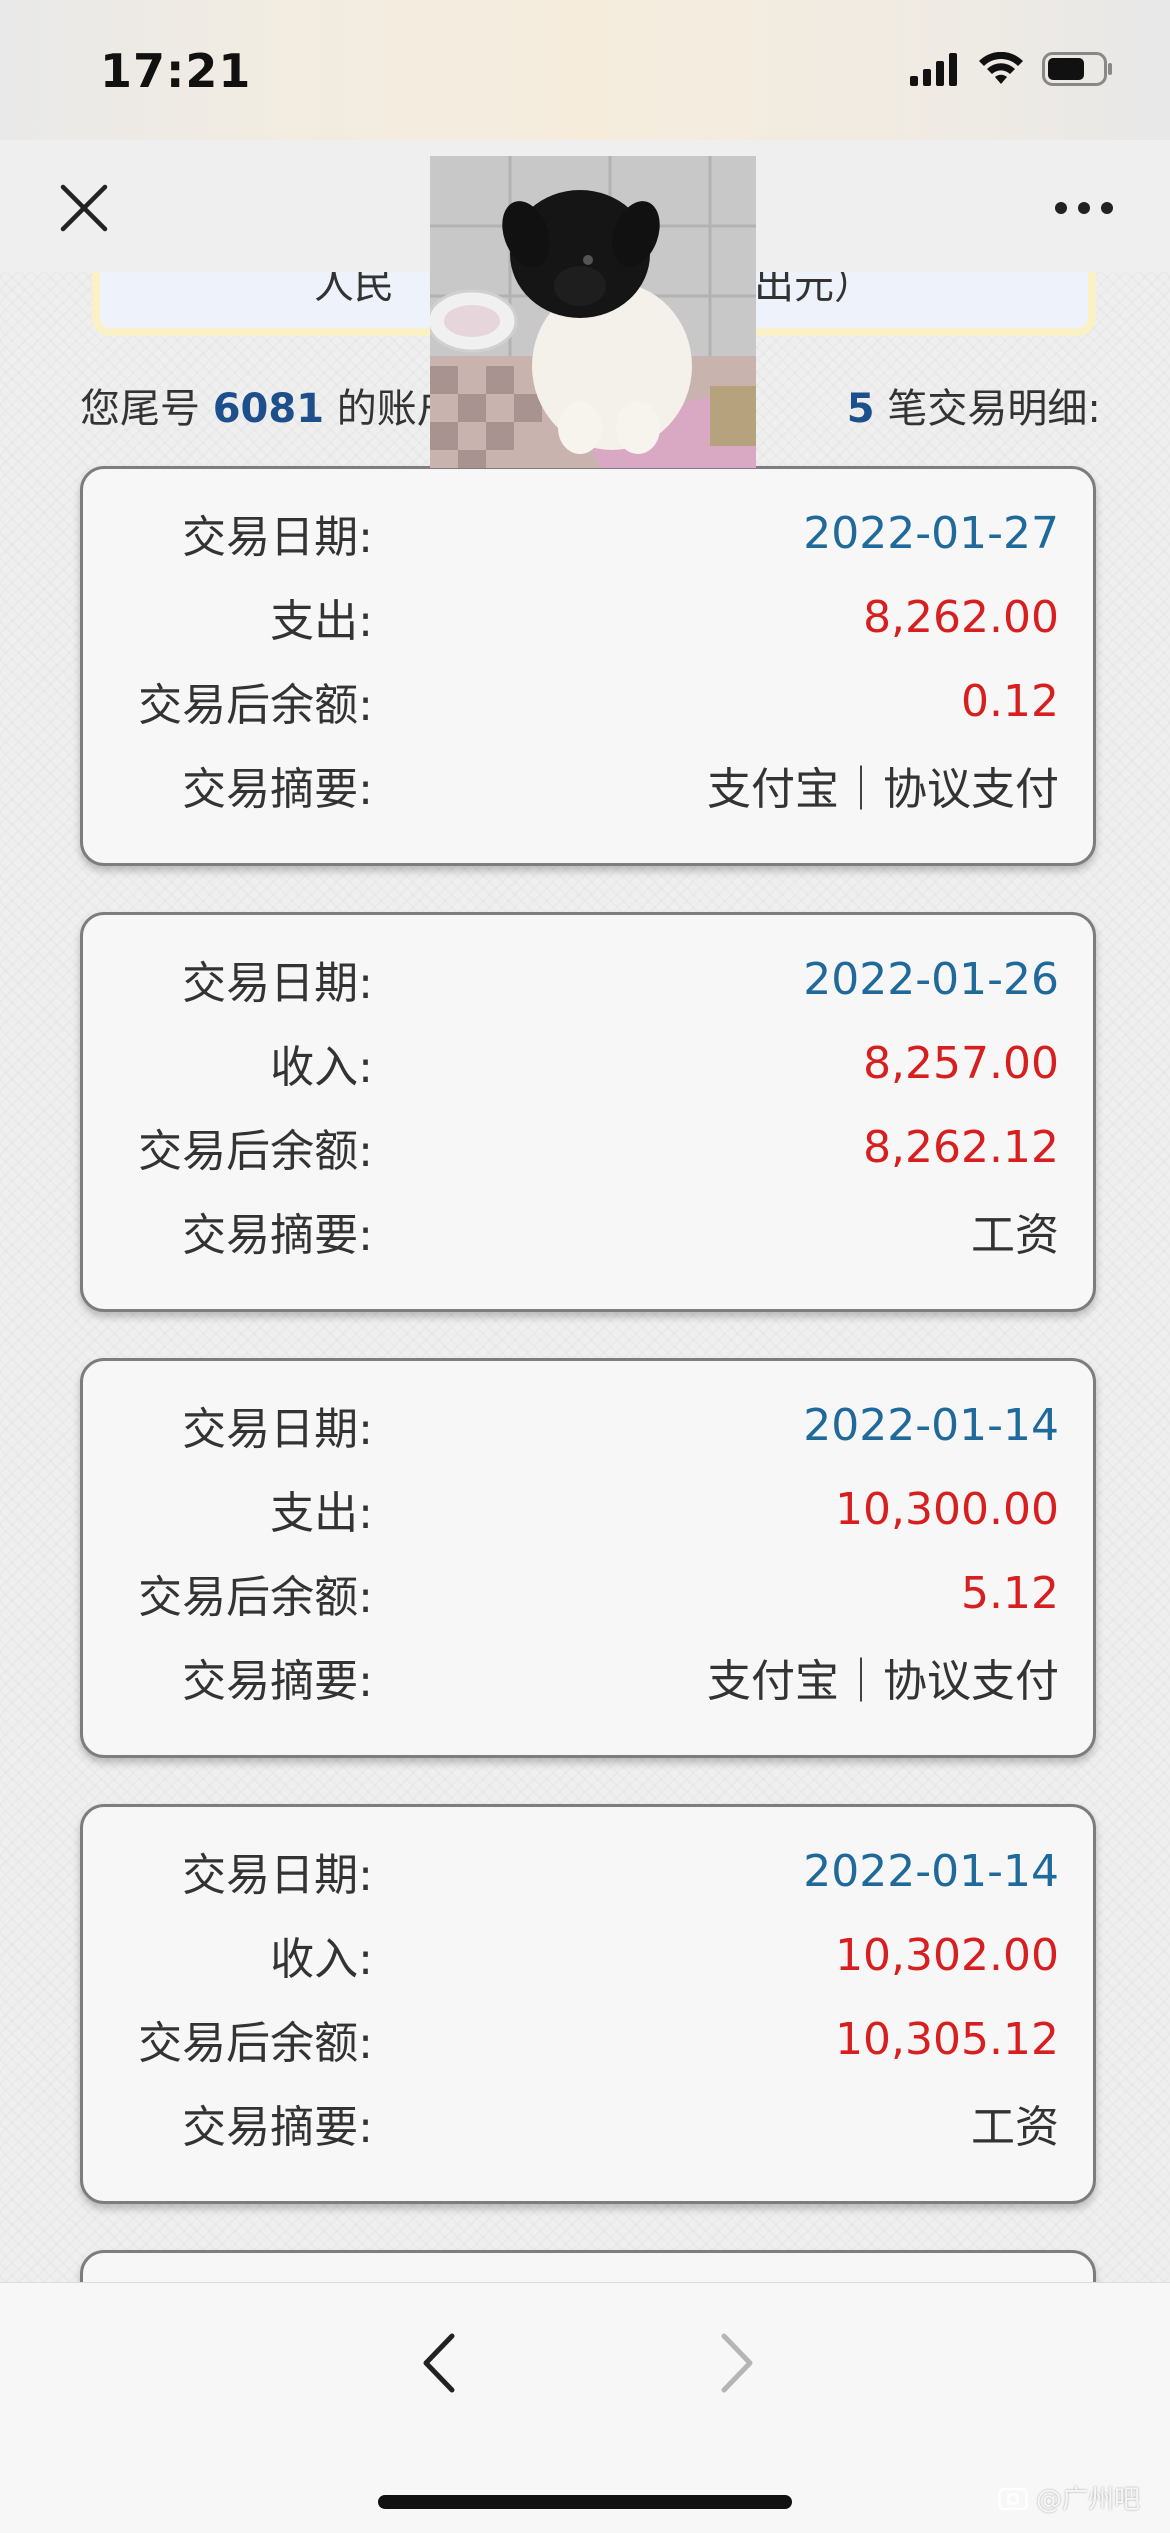 The image size is (1170, 2533). I want to click on more-horizontal-icon, so click(1084, 208).